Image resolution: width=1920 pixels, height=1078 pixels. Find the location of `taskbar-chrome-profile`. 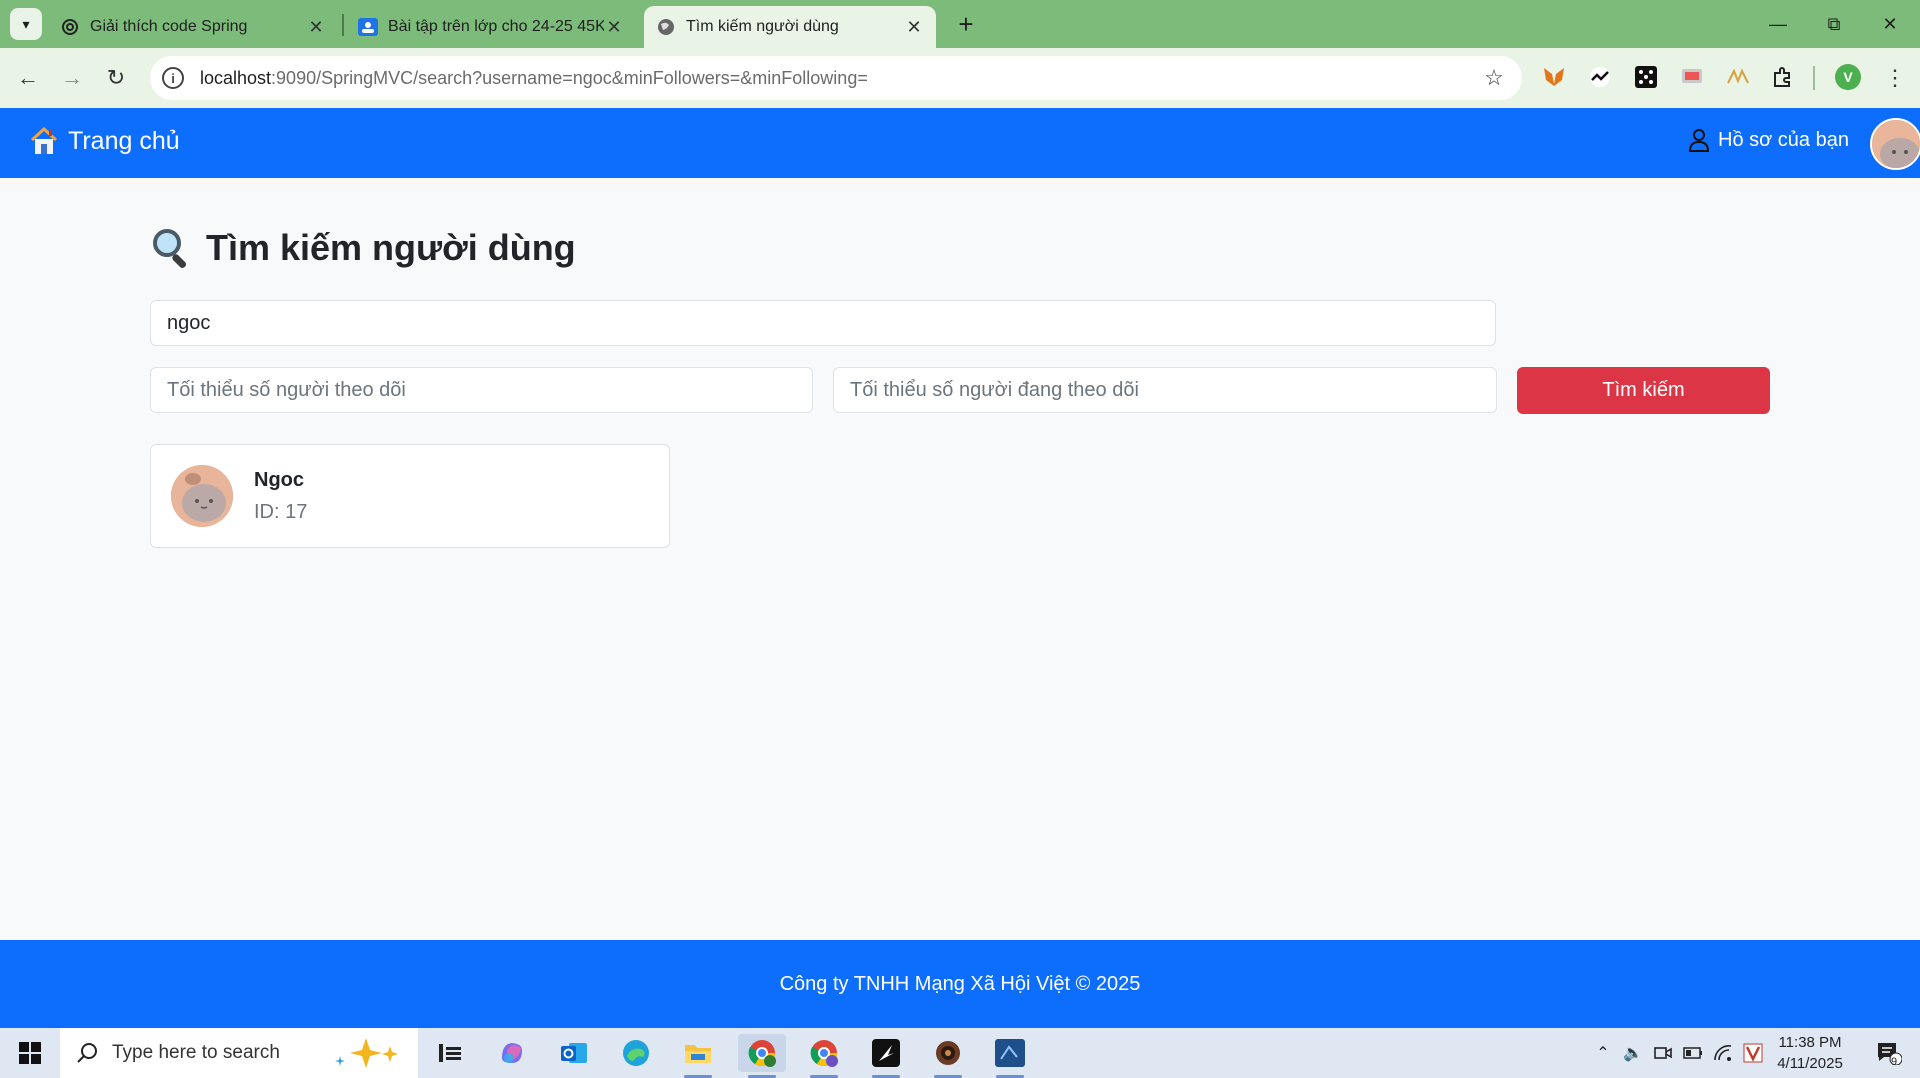

taskbar-chrome-profile is located at coordinates (824, 1056).